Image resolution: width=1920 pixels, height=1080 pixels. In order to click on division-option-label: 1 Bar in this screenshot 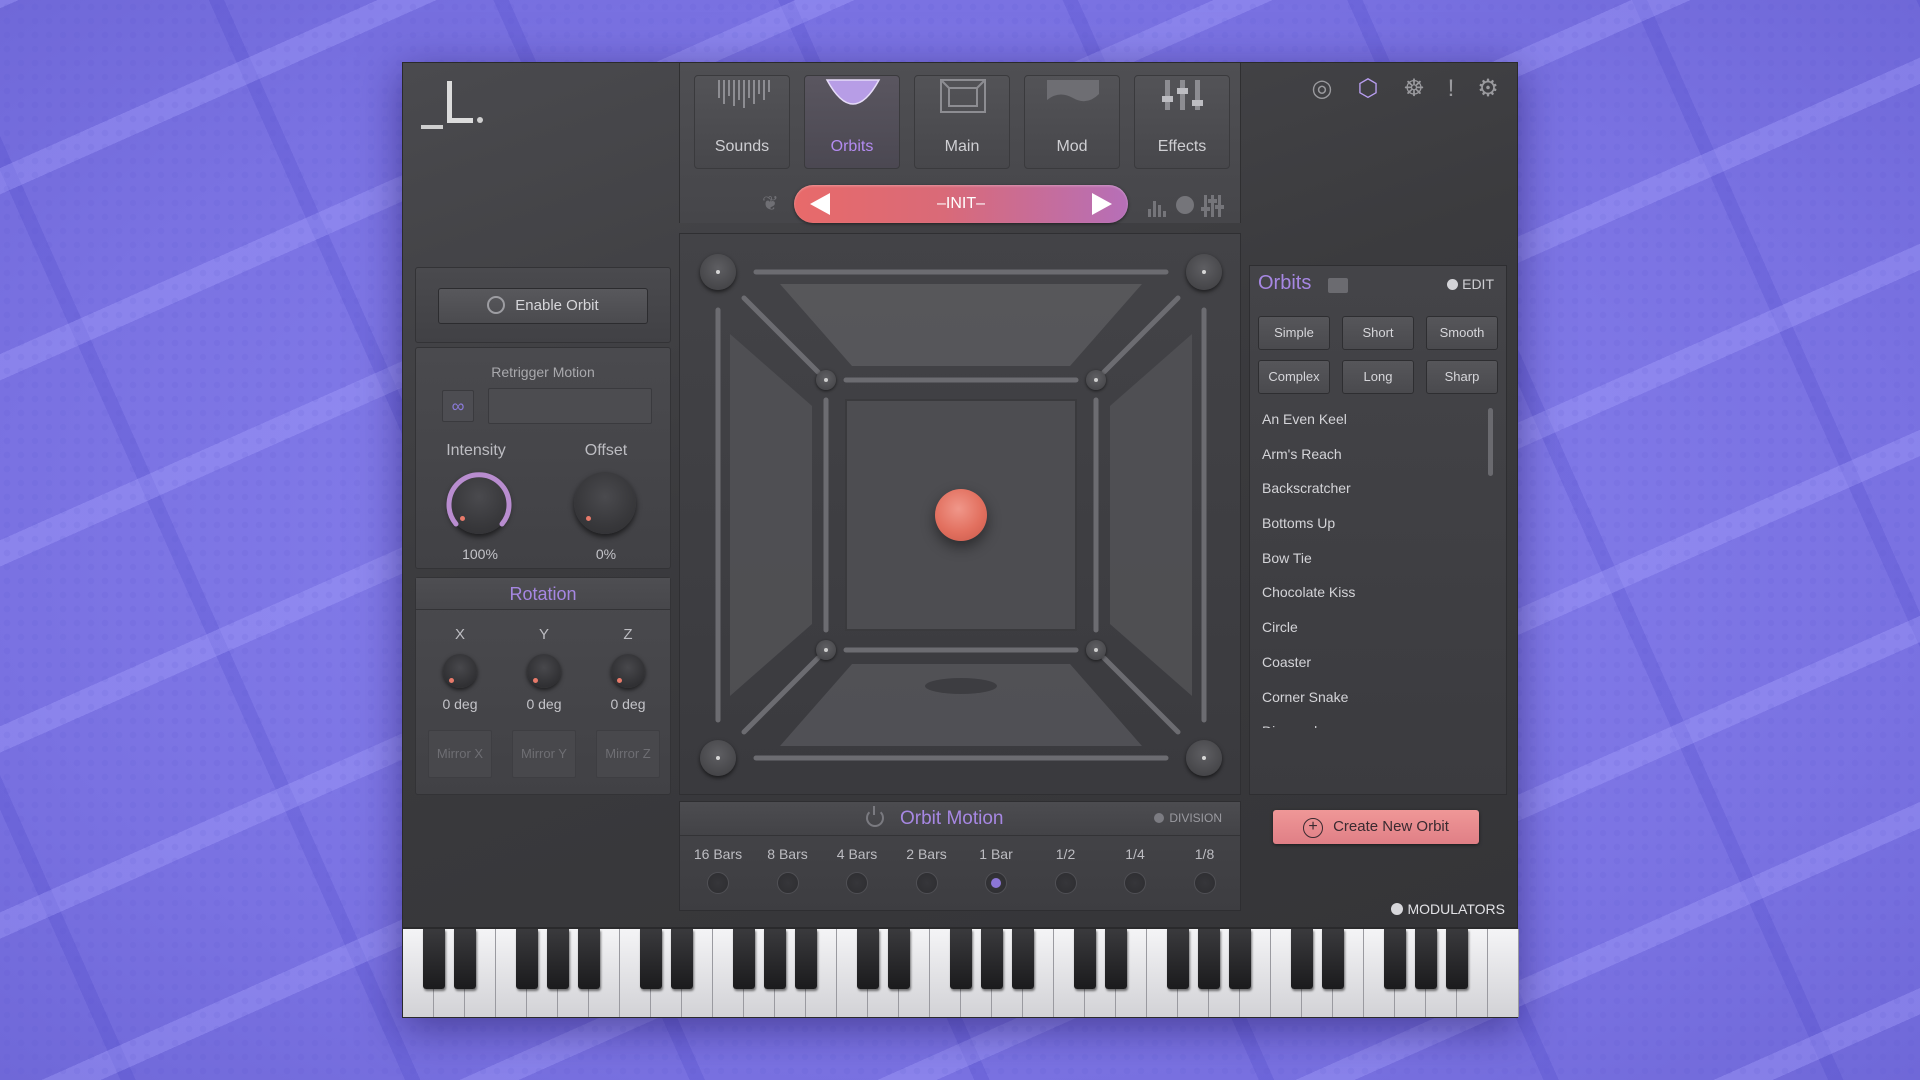, I will do `click(996, 854)`.